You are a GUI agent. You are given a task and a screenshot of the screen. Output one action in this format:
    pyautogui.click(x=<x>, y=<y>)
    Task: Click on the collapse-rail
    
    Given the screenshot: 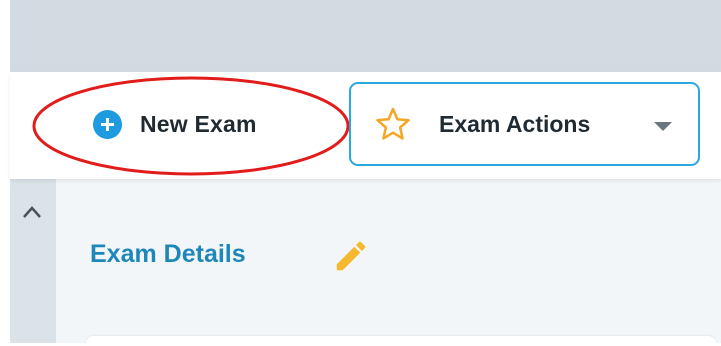 What is the action you would take?
    pyautogui.click(x=33, y=261)
    